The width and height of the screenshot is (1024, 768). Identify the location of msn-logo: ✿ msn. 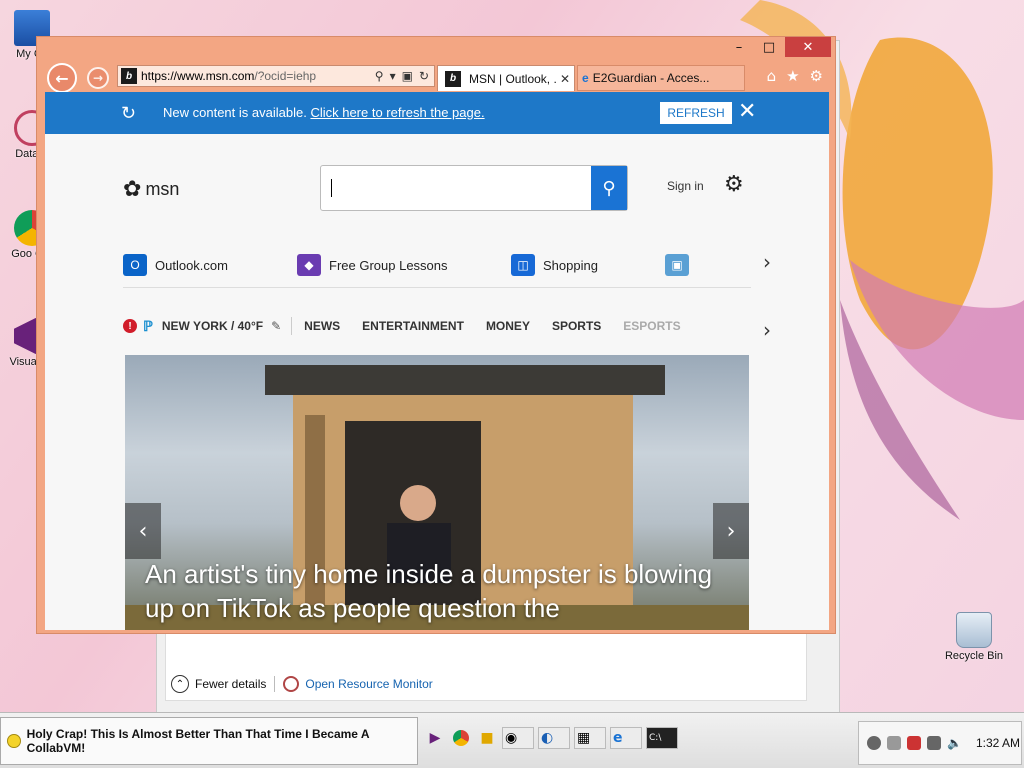
(151, 189).